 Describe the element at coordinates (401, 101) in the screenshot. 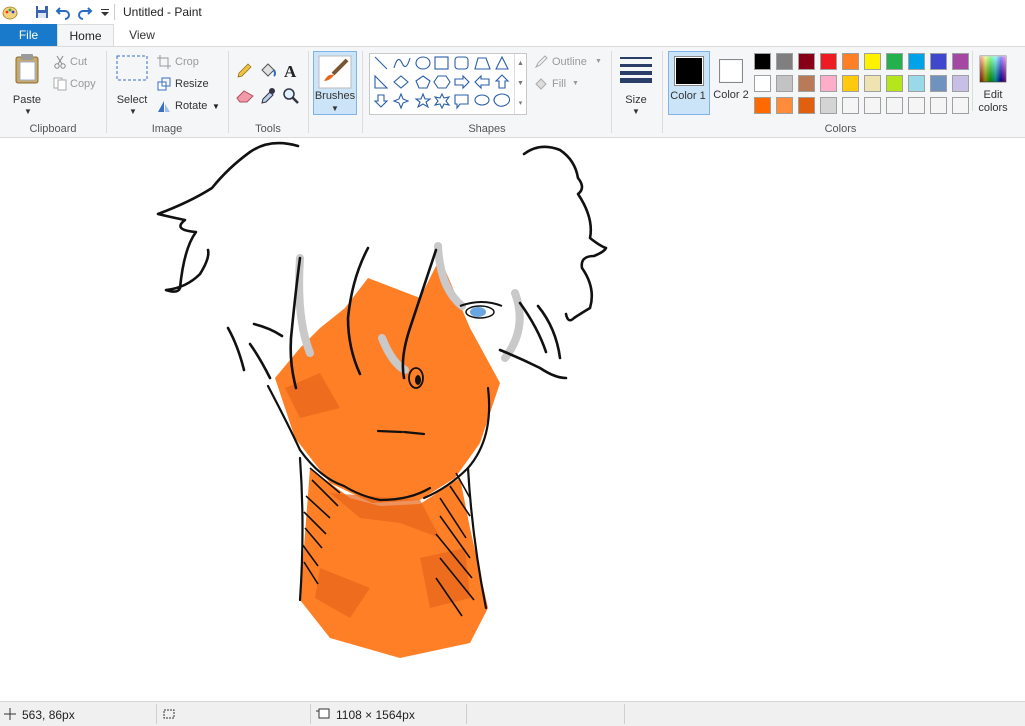

I see `four-point-star-shape-icon` at that location.